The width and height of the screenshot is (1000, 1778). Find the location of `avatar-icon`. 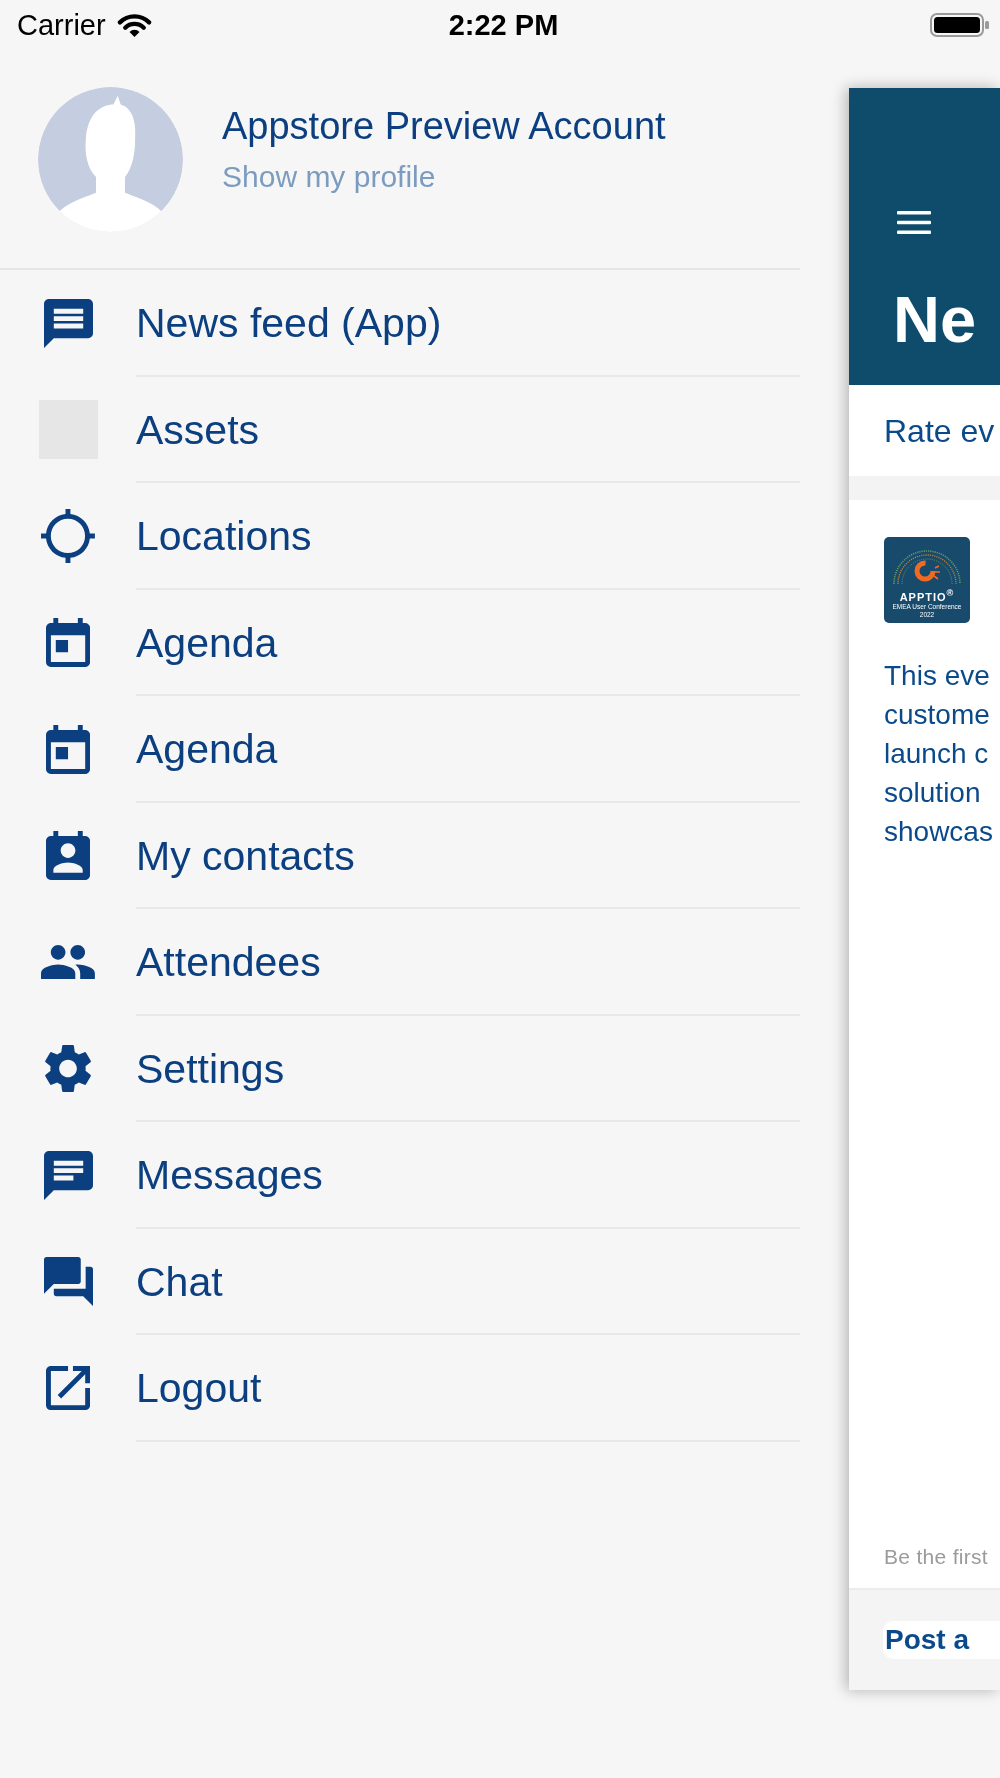

avatar-icon is located at coordinates (110, 159).